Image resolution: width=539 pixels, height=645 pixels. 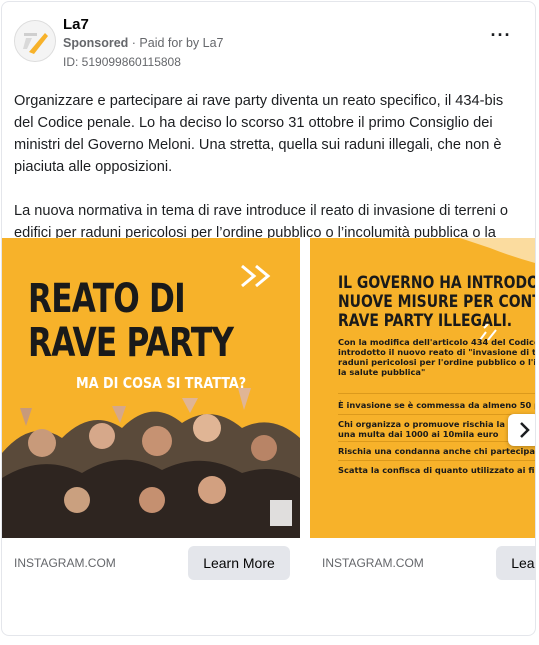 What do you see at coordinates (425, 321) in the screenshot?
I see `slide2-title-line3: RAVE PARTY ILLEGALI.` at bounding box center [425, 321].